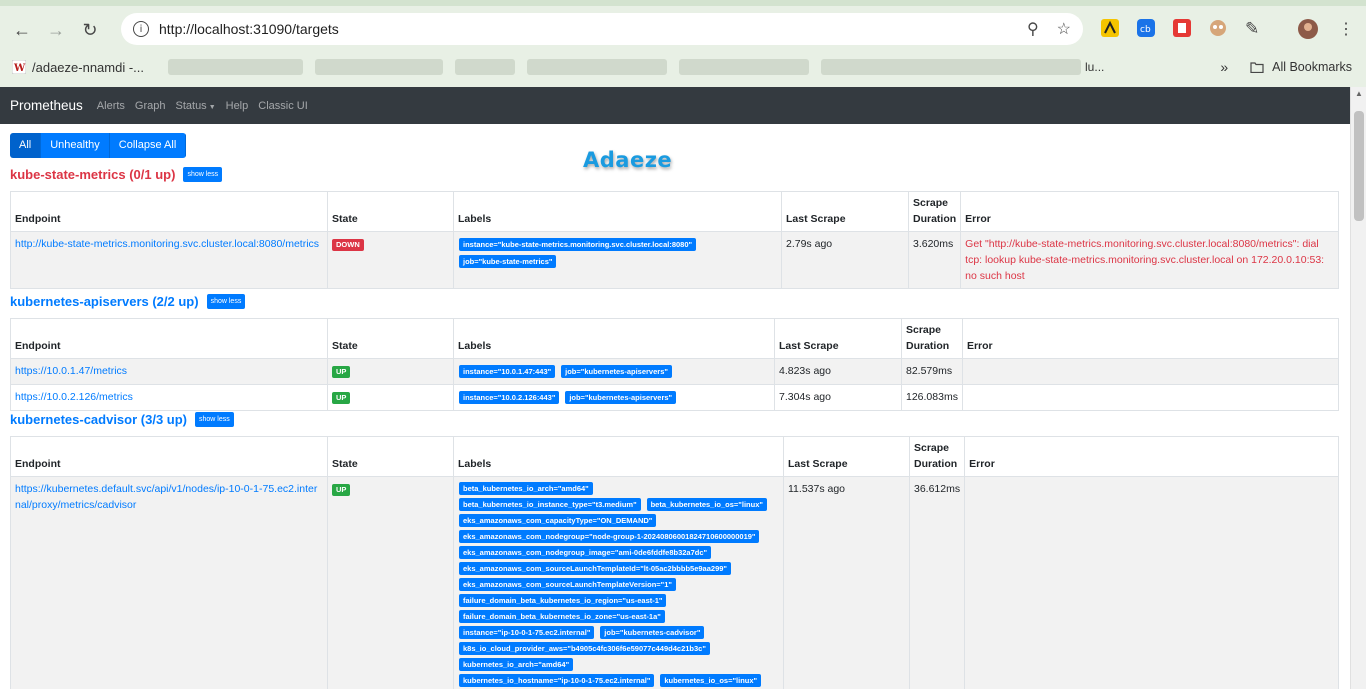 This screenshot has height=689, width=1366. I want to click on last-scrape: 4.823s ago, so click(838, 371).